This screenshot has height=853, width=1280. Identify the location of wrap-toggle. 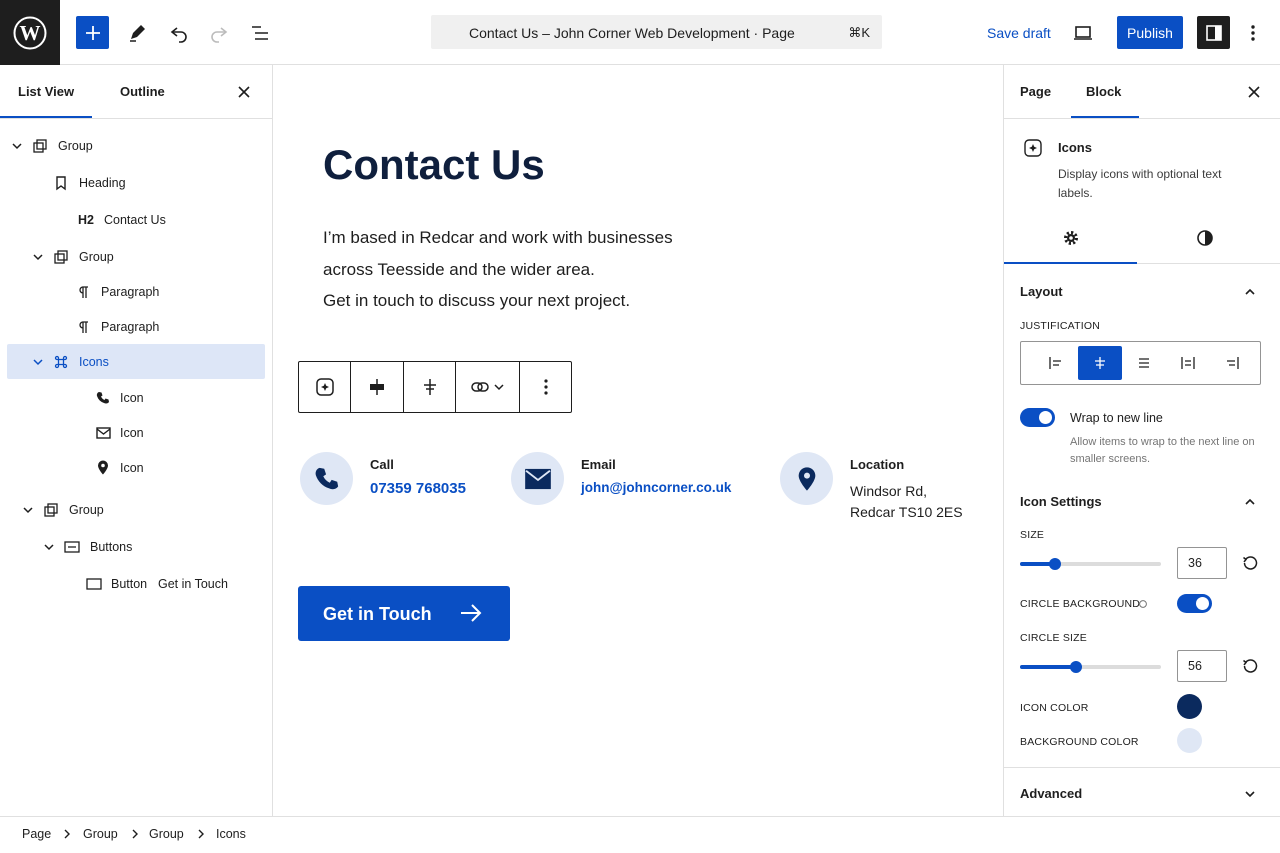
(1037, 417).